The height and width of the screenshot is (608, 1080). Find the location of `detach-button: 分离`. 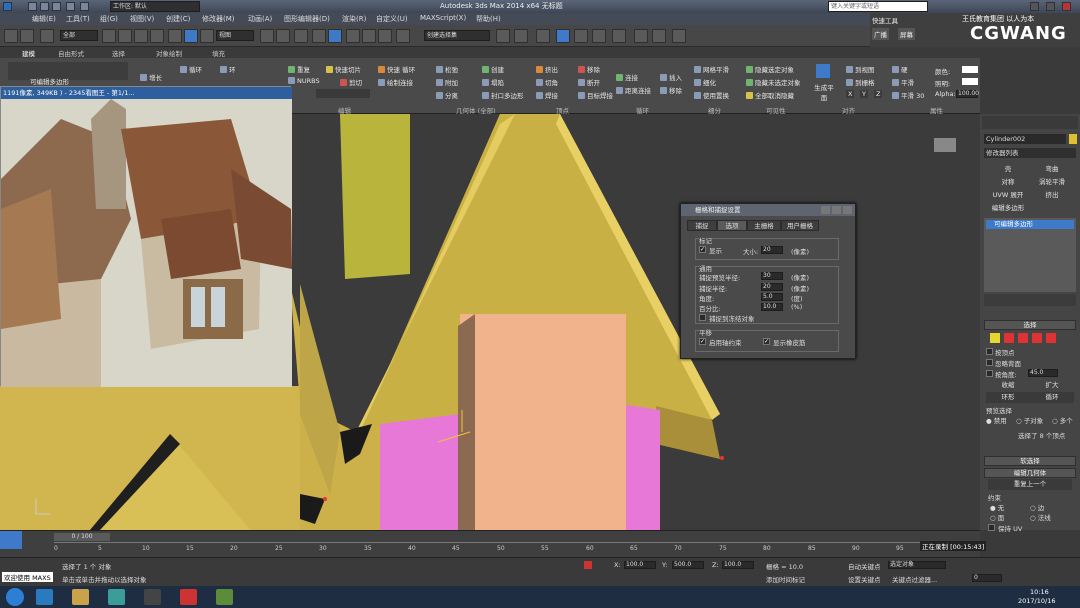

detach-button: 分离 is located at coordinates (447, 95).